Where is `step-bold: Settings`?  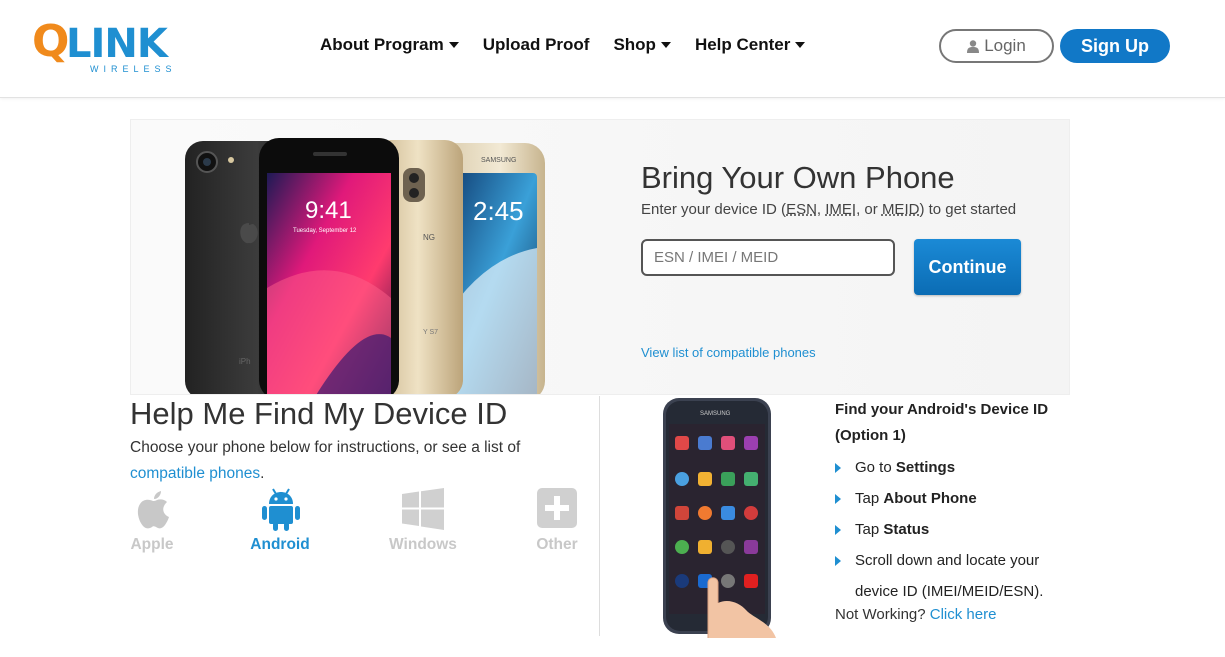
step-bold: Settings is located at coordinates (925, 467).